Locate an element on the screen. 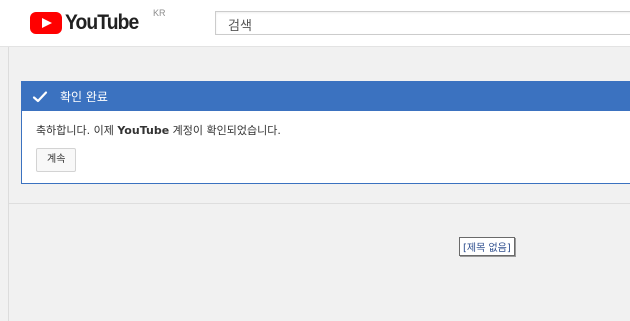 This screenshot has height=321, width=630. youtube-logo: YouTube KR is located at coordinates (98, 22).